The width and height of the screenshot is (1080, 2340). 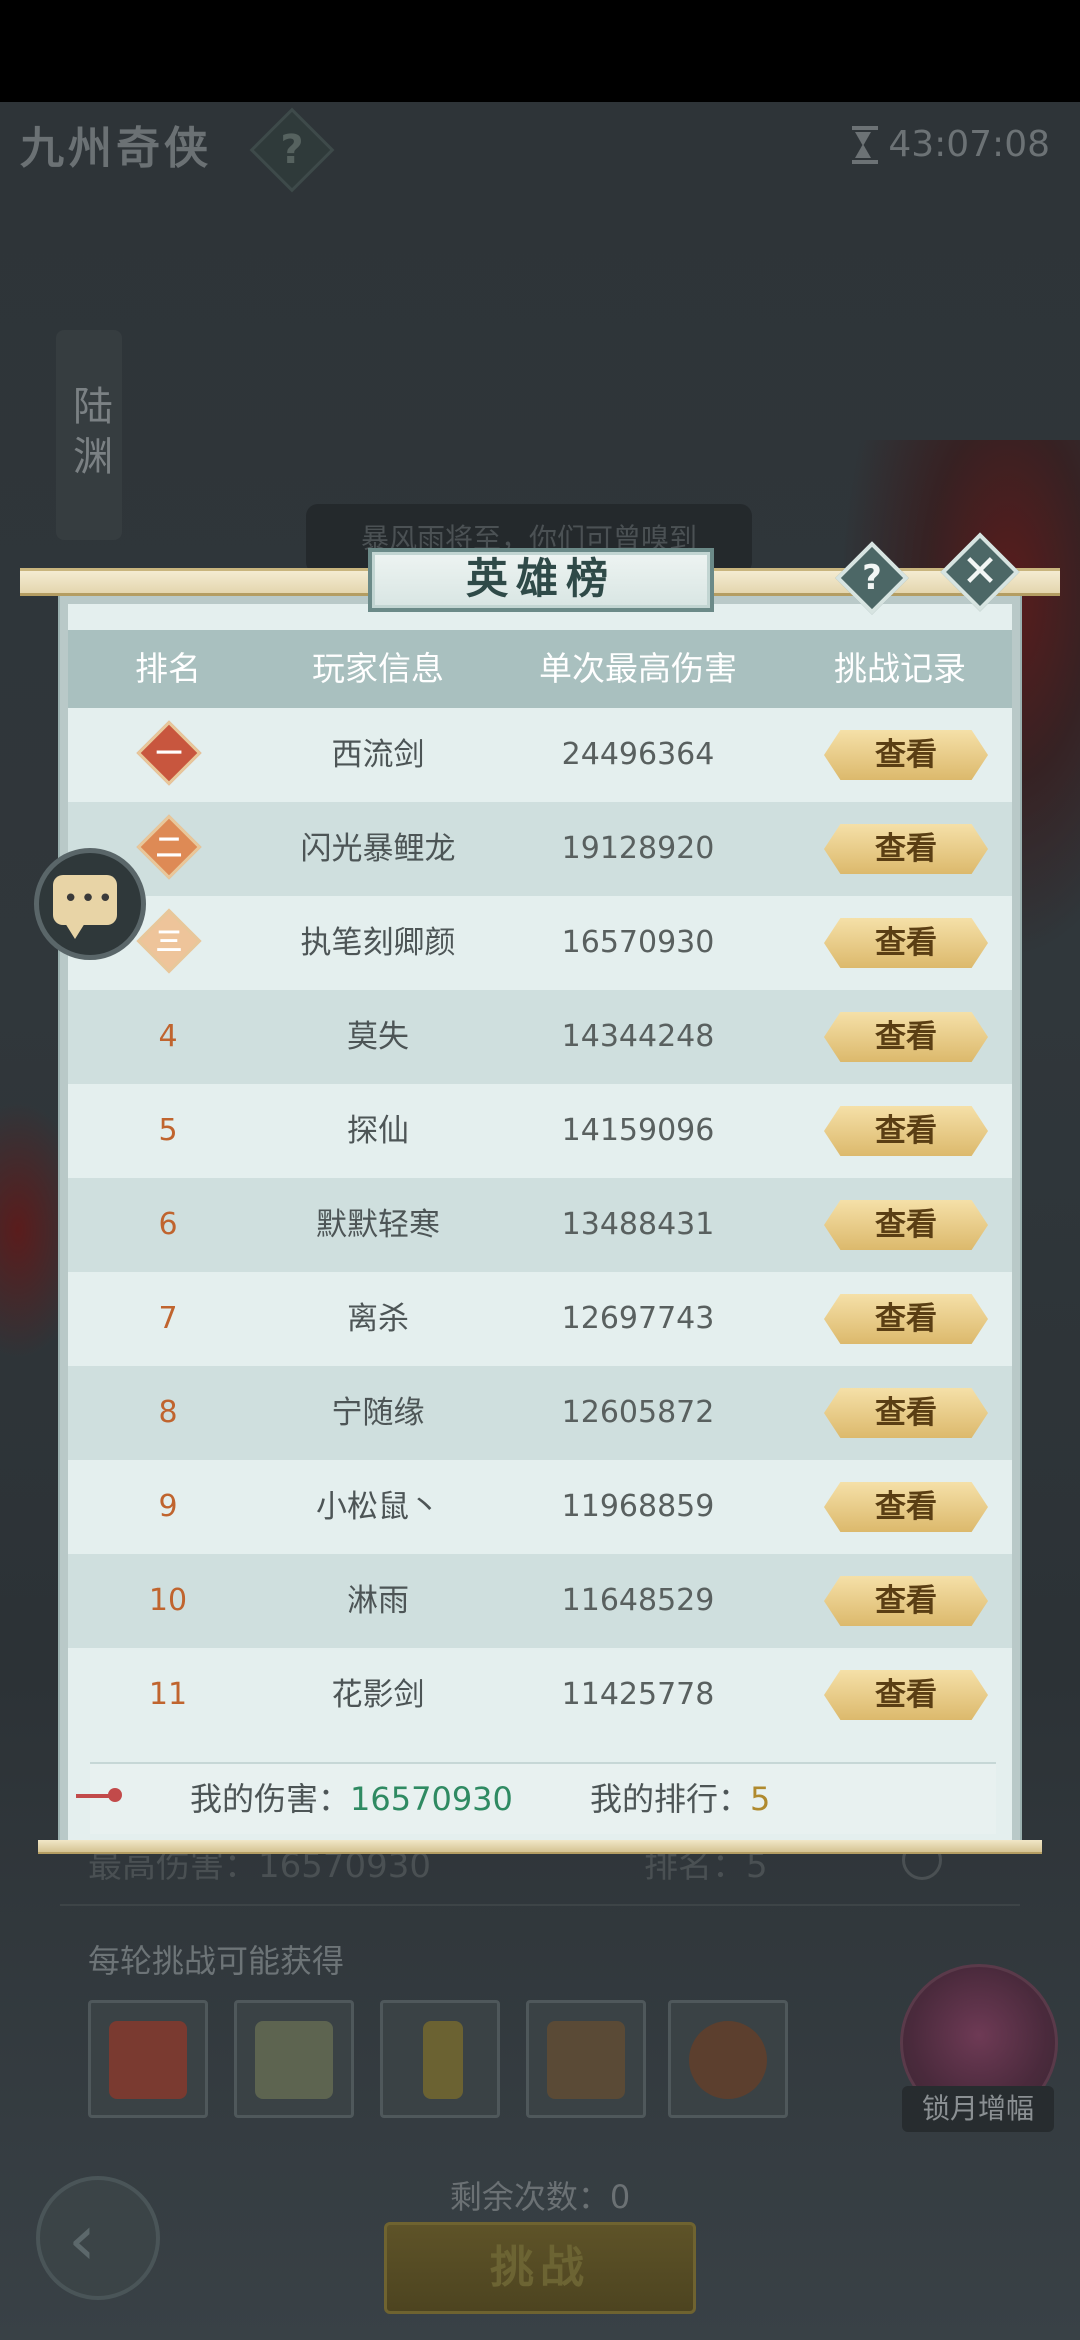 I want to click on rank-medal-gold: 一, so click(x=169, y=753).